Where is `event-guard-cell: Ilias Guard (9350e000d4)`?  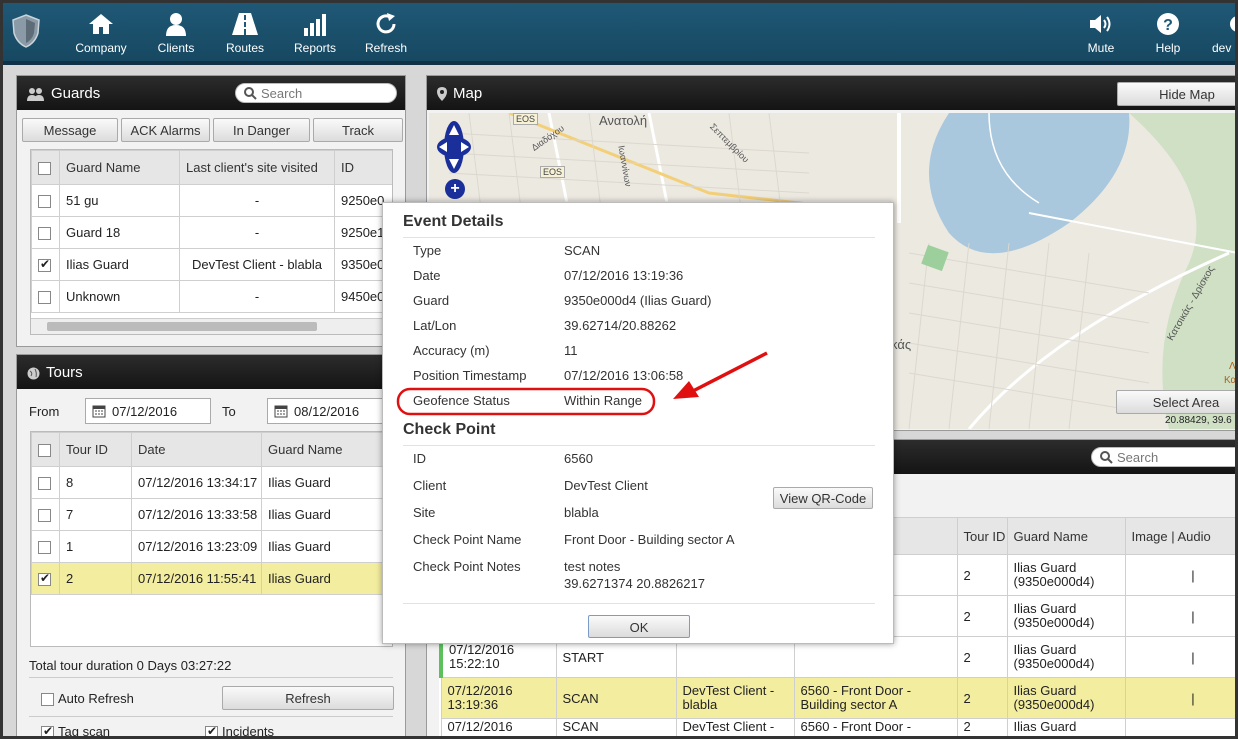
event-guard-cell: Ilias Guard (9350e000d4) is located at coordinates (1066, 657).